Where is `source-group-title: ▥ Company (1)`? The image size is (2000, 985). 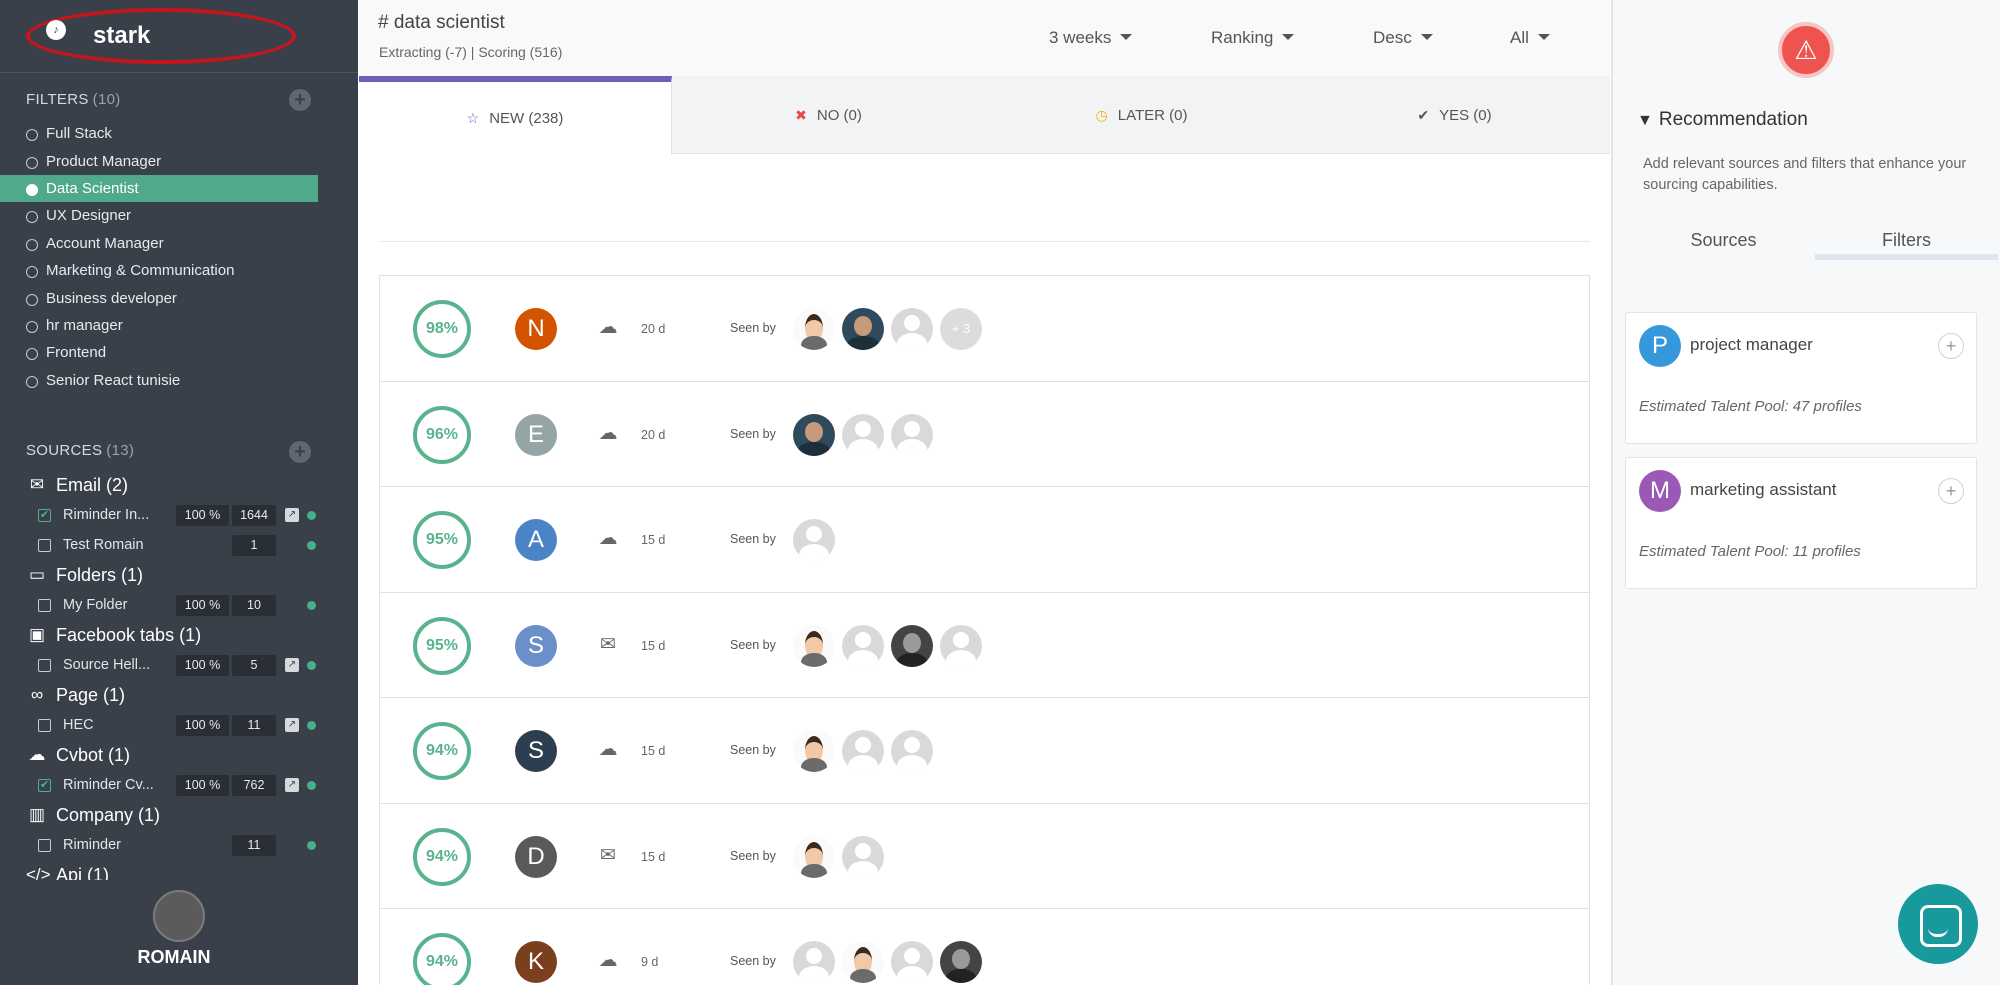 source-group-title: ▥ Company (1) is located at coordinates (179, 815).